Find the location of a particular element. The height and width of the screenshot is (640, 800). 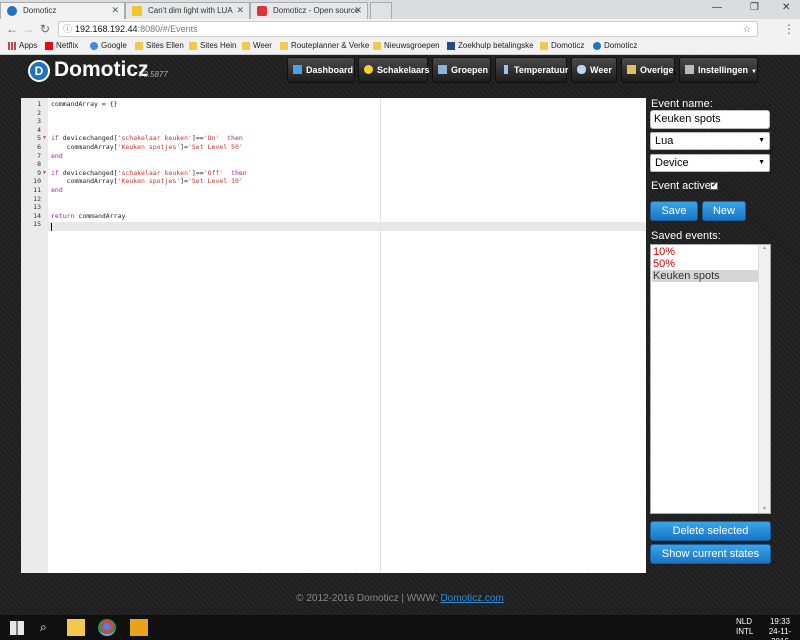

maximize-icon: ❐ is located at coordinates (754, 7).